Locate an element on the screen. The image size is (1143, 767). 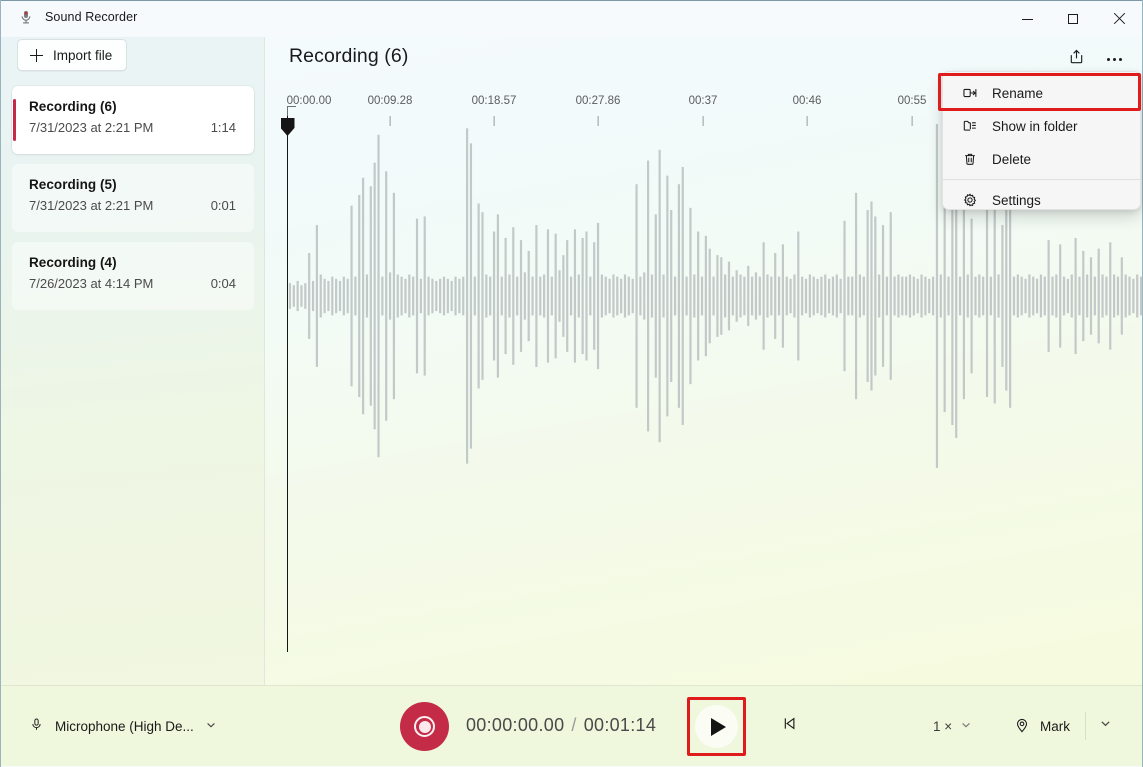
time-readout: 00:00:00.00 / 00:01:14 is located at coordinates (561, 725).